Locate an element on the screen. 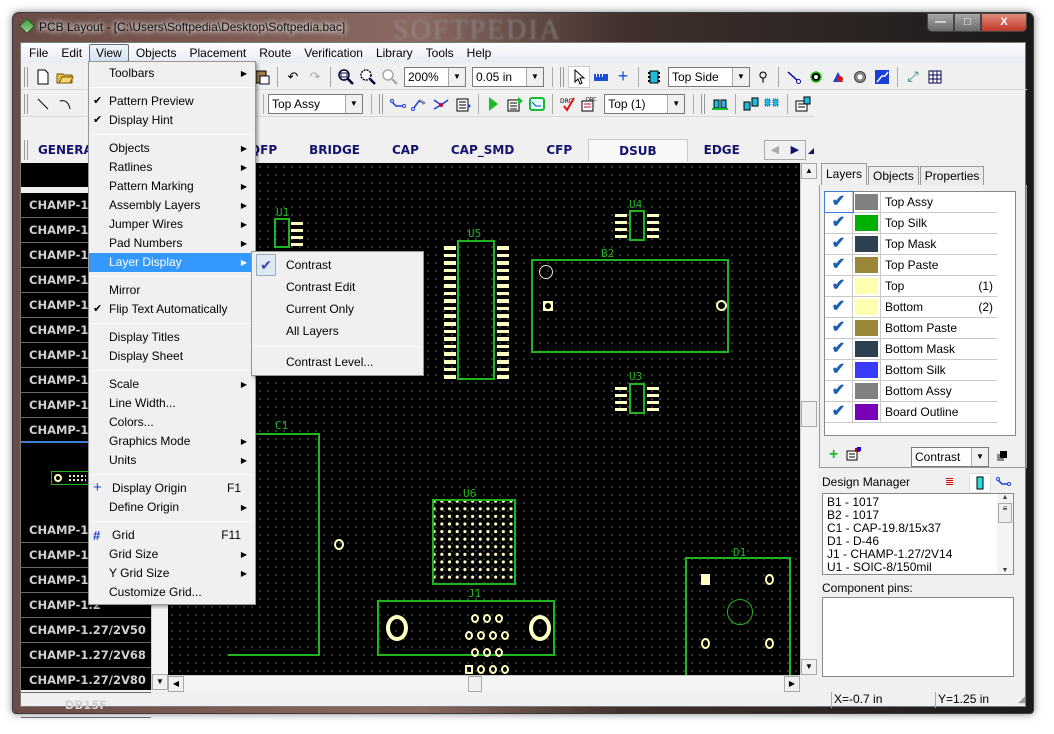 This screenshot has width=1054, height=734. menu-file: File is located at coordinates (38, 53).